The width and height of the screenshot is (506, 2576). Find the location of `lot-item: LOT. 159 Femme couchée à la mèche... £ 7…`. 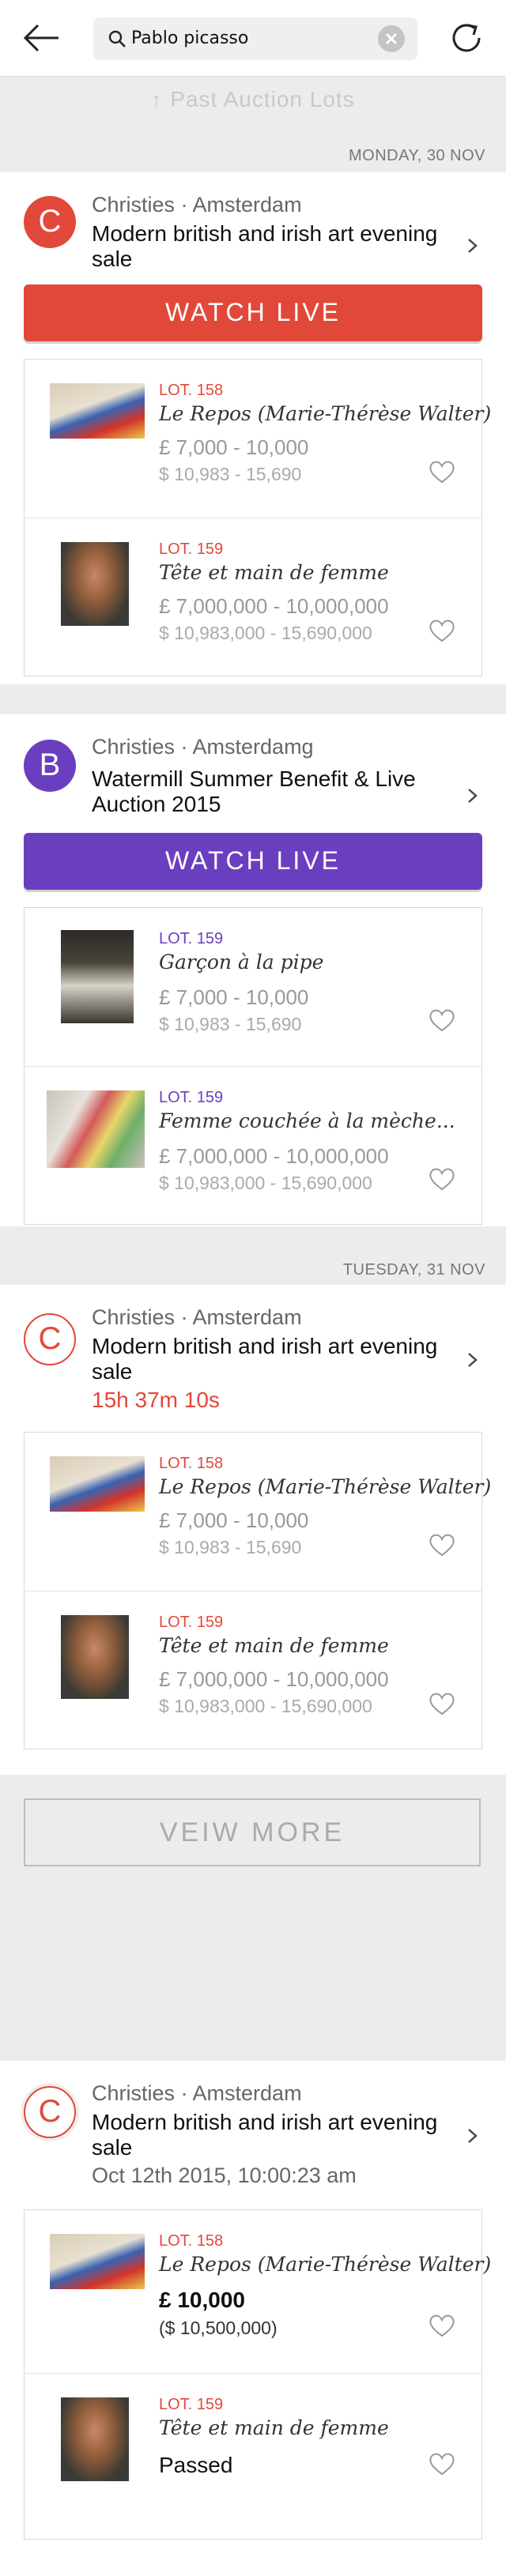

lot-item: LOT. 159 Femme couchée à la mèche... £ 7… is located at coordinates (253, 1145).